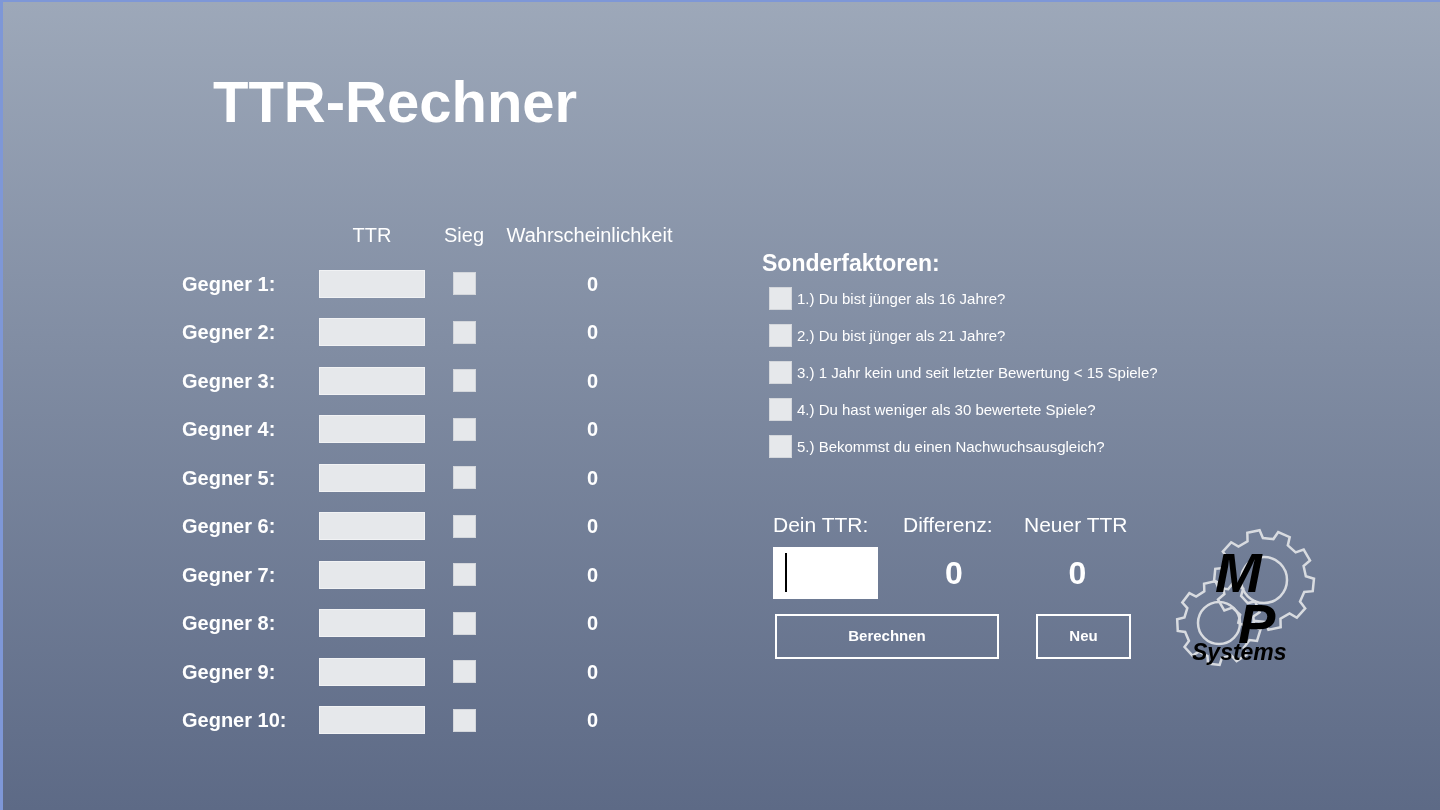 The height and width of the screenshot is (810, 1440). What do you see at coordinates (1076, 525) in the screenshot?
I see `field-label: Neuer TTR` at bounding box center [1076, 525].